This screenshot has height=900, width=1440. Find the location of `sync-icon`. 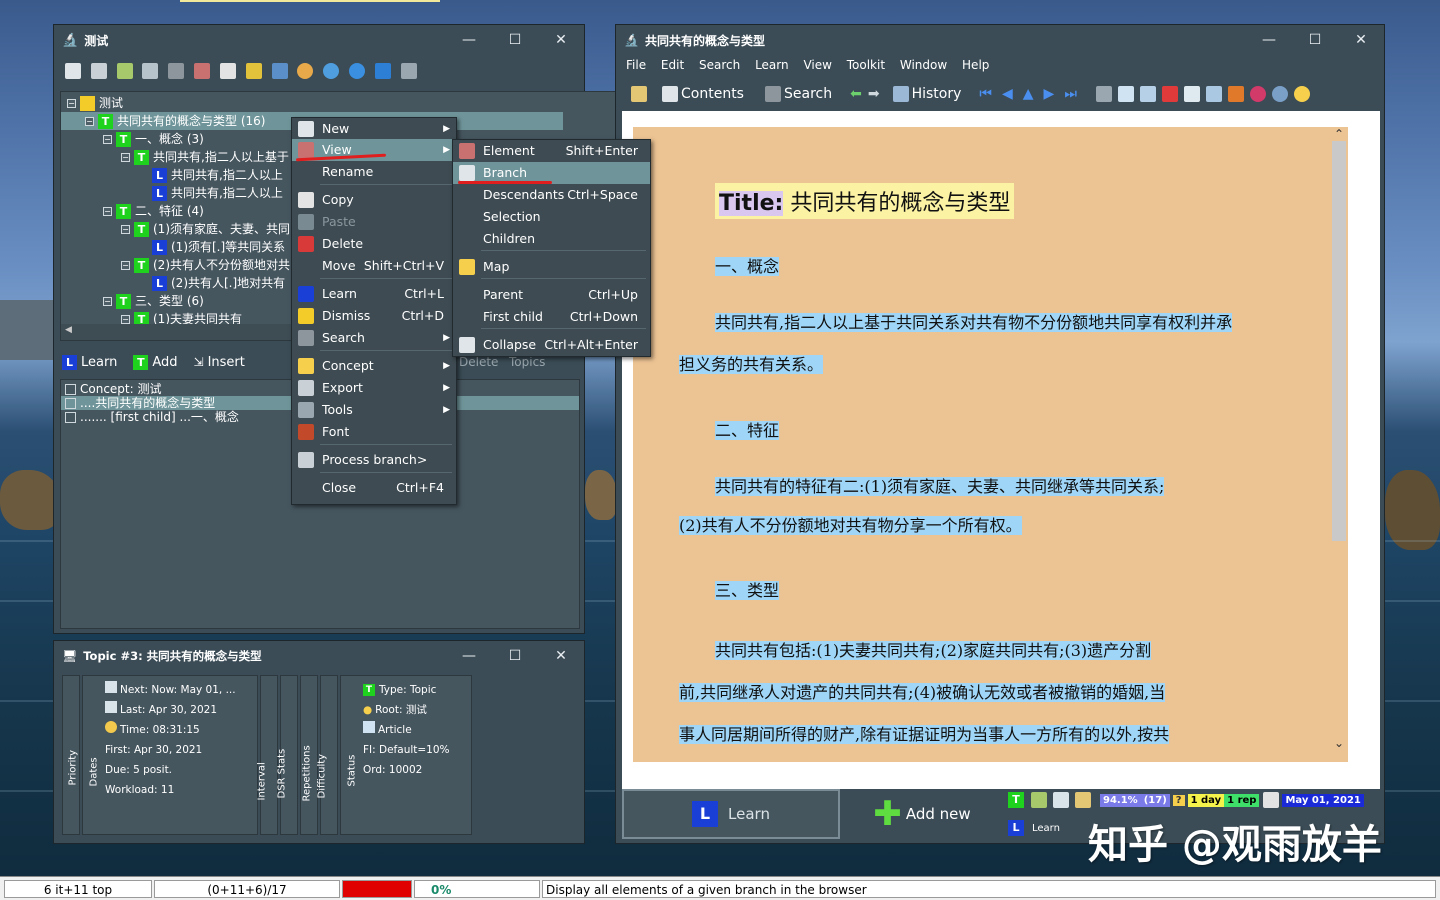

sync-icon is located at coordinates (382, 71).